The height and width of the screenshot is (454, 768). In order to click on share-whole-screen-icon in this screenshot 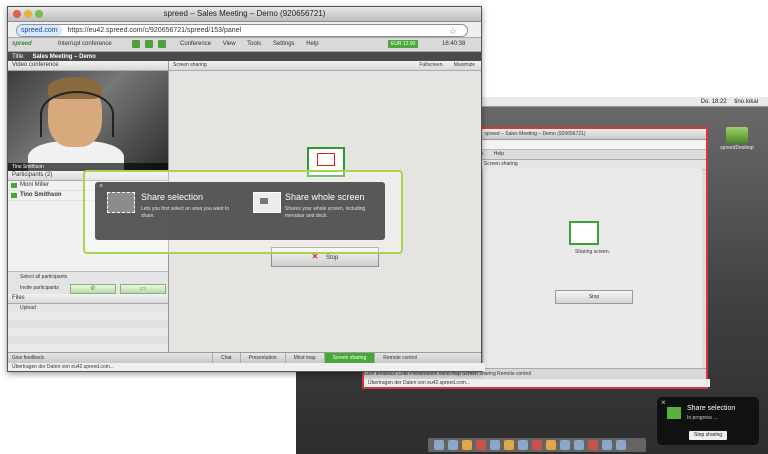, I will do `click(267, 202)`.